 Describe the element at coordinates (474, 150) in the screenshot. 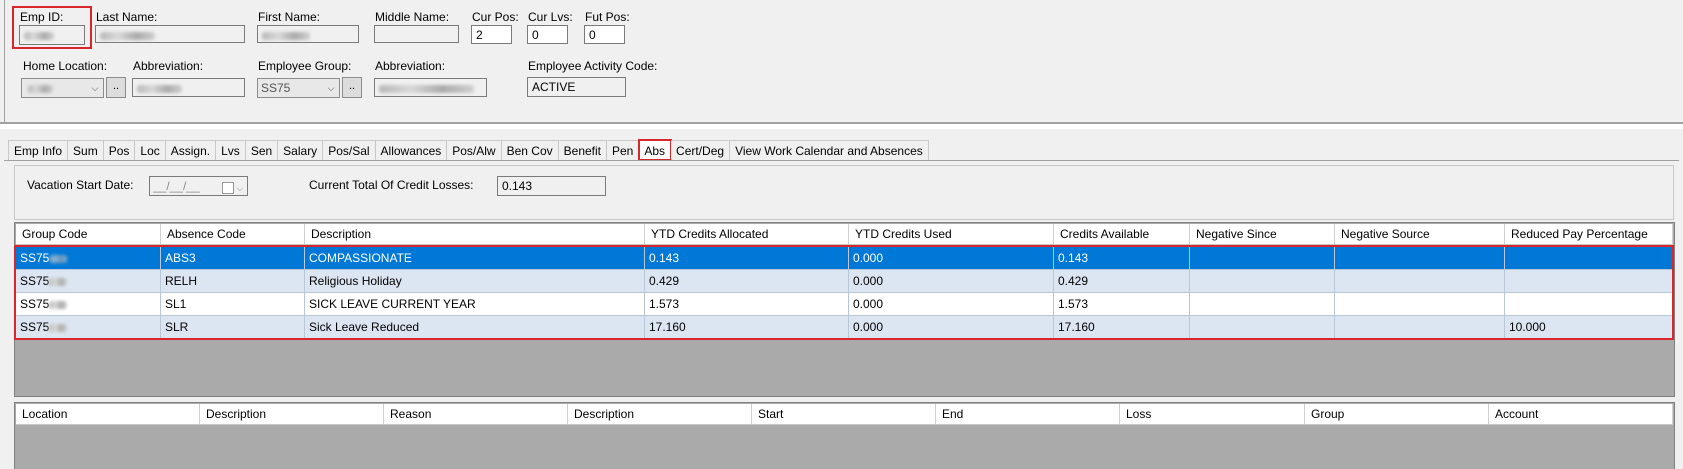

I see `tab-pos-alw: Pos/Alw` at that location.